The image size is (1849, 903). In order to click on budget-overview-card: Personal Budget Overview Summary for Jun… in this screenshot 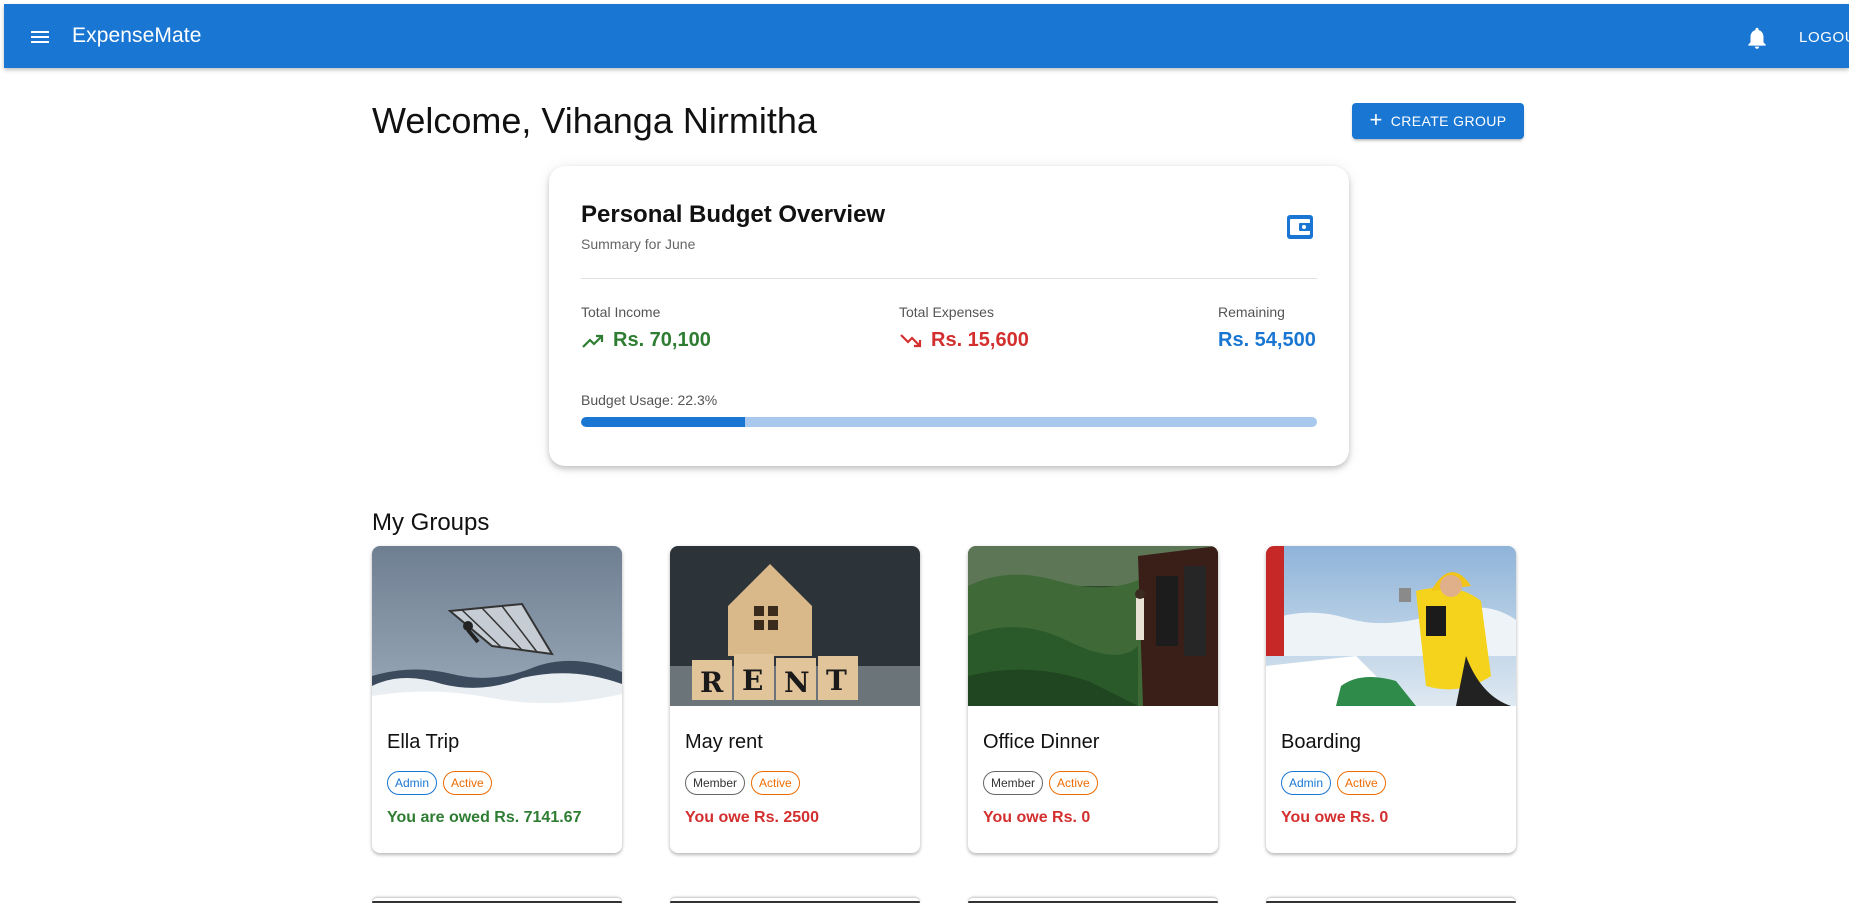, I will do `click(949, 316)`.